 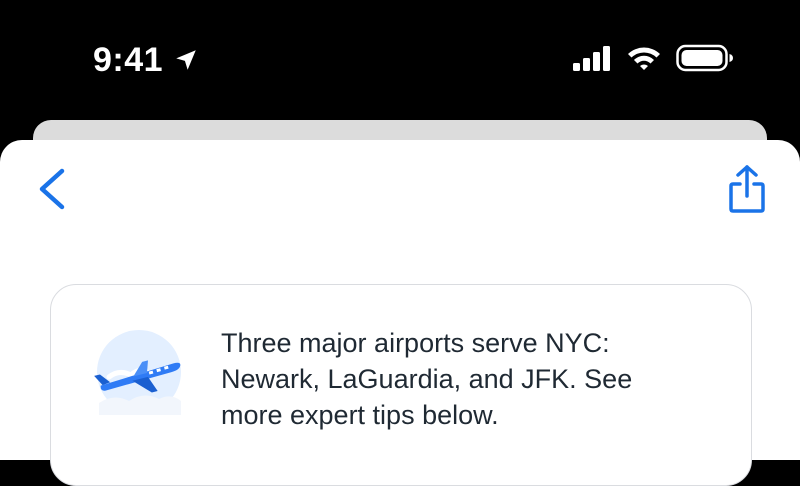 What do you see at coordinates (360, 415) in the screenshot?
I see `tip-text-line: more expert tips below.` at bounding box center [360, 415].